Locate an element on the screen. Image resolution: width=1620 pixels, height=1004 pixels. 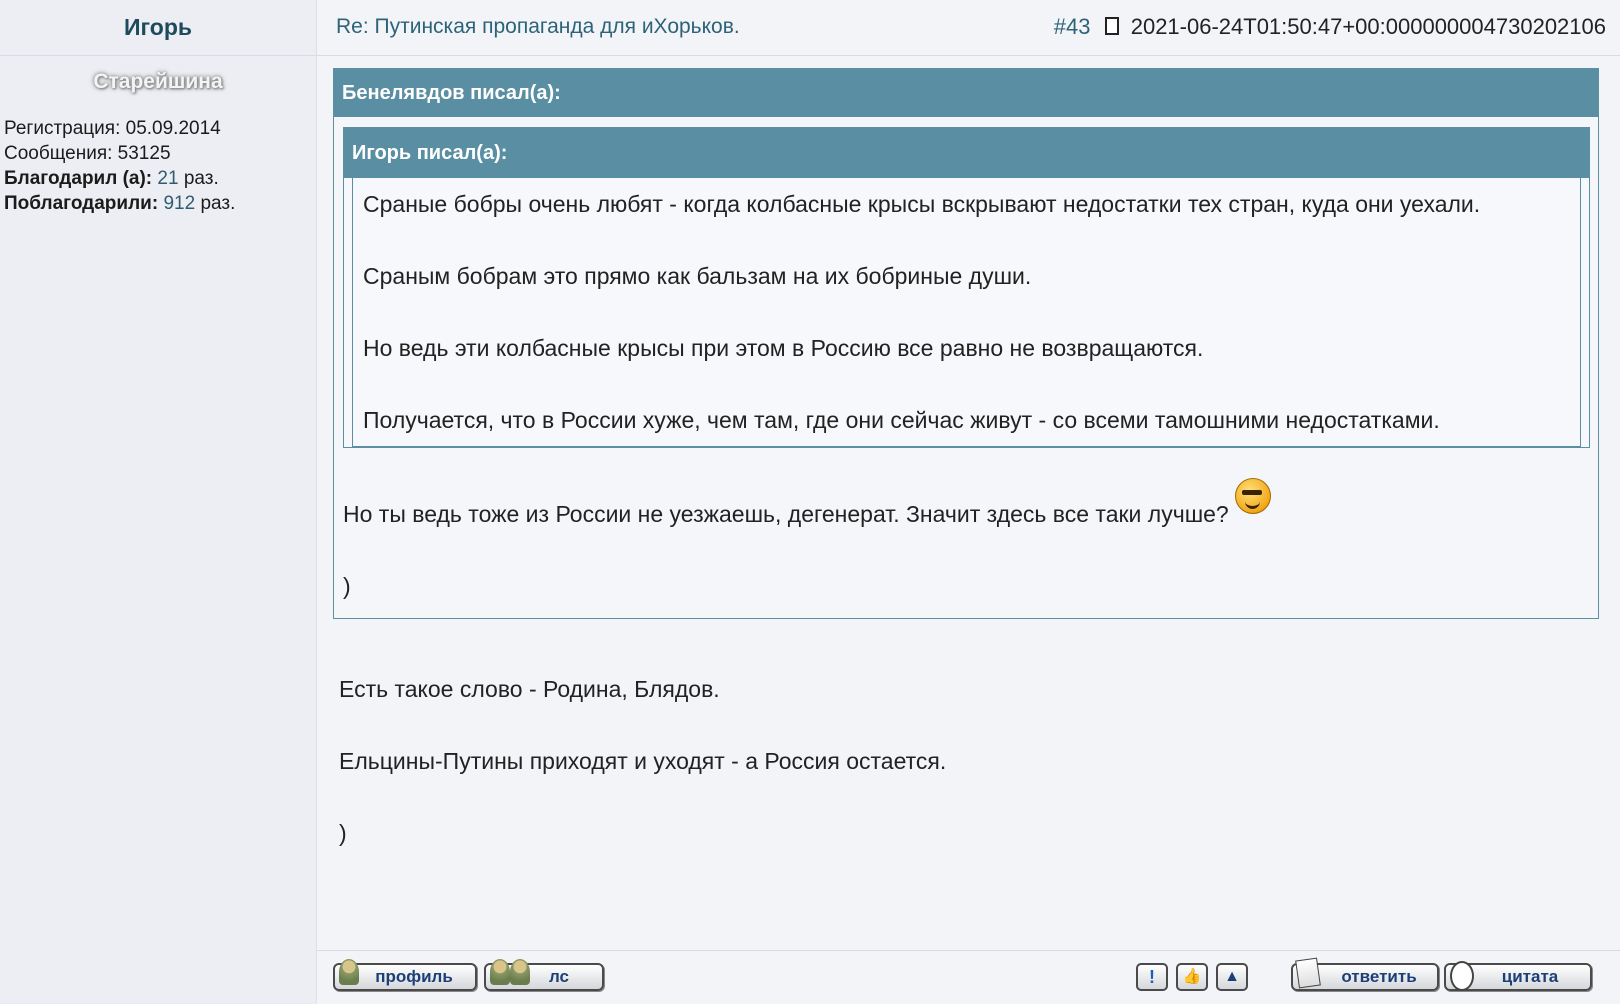
post-actions-bar: профиль лс ! 👍 ▲ ответить цитата is located at coordinates (968, 977).